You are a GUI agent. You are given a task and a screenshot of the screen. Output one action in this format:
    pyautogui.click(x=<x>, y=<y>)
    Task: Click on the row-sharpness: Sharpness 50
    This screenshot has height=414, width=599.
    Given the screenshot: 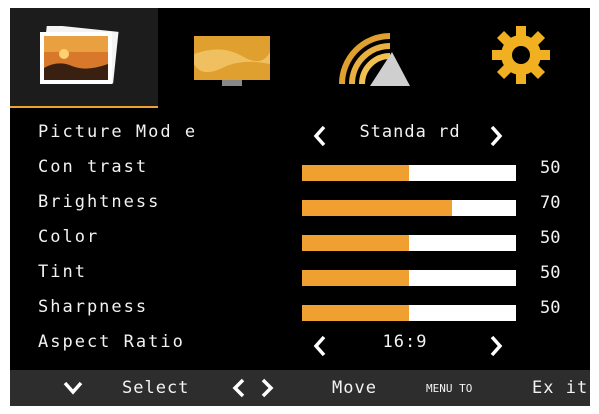 What is the action you would take?
    pyautogui.click(x=300, y=312)
    